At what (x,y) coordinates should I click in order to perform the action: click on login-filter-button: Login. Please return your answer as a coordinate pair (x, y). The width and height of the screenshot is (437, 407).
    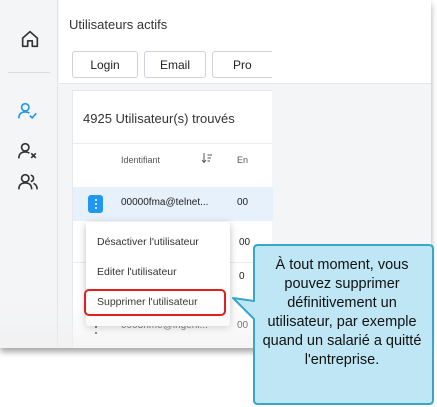
    Looking at the image, I should click on (105, 64).